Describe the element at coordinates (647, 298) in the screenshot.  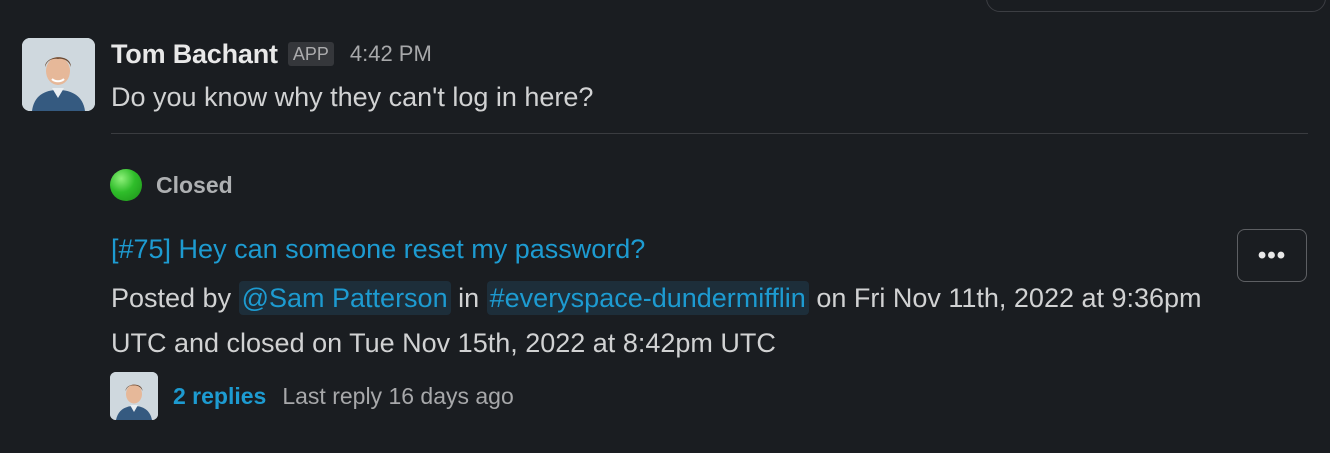
I see `channel-link: #everyspace-dundermifflin` at that location.